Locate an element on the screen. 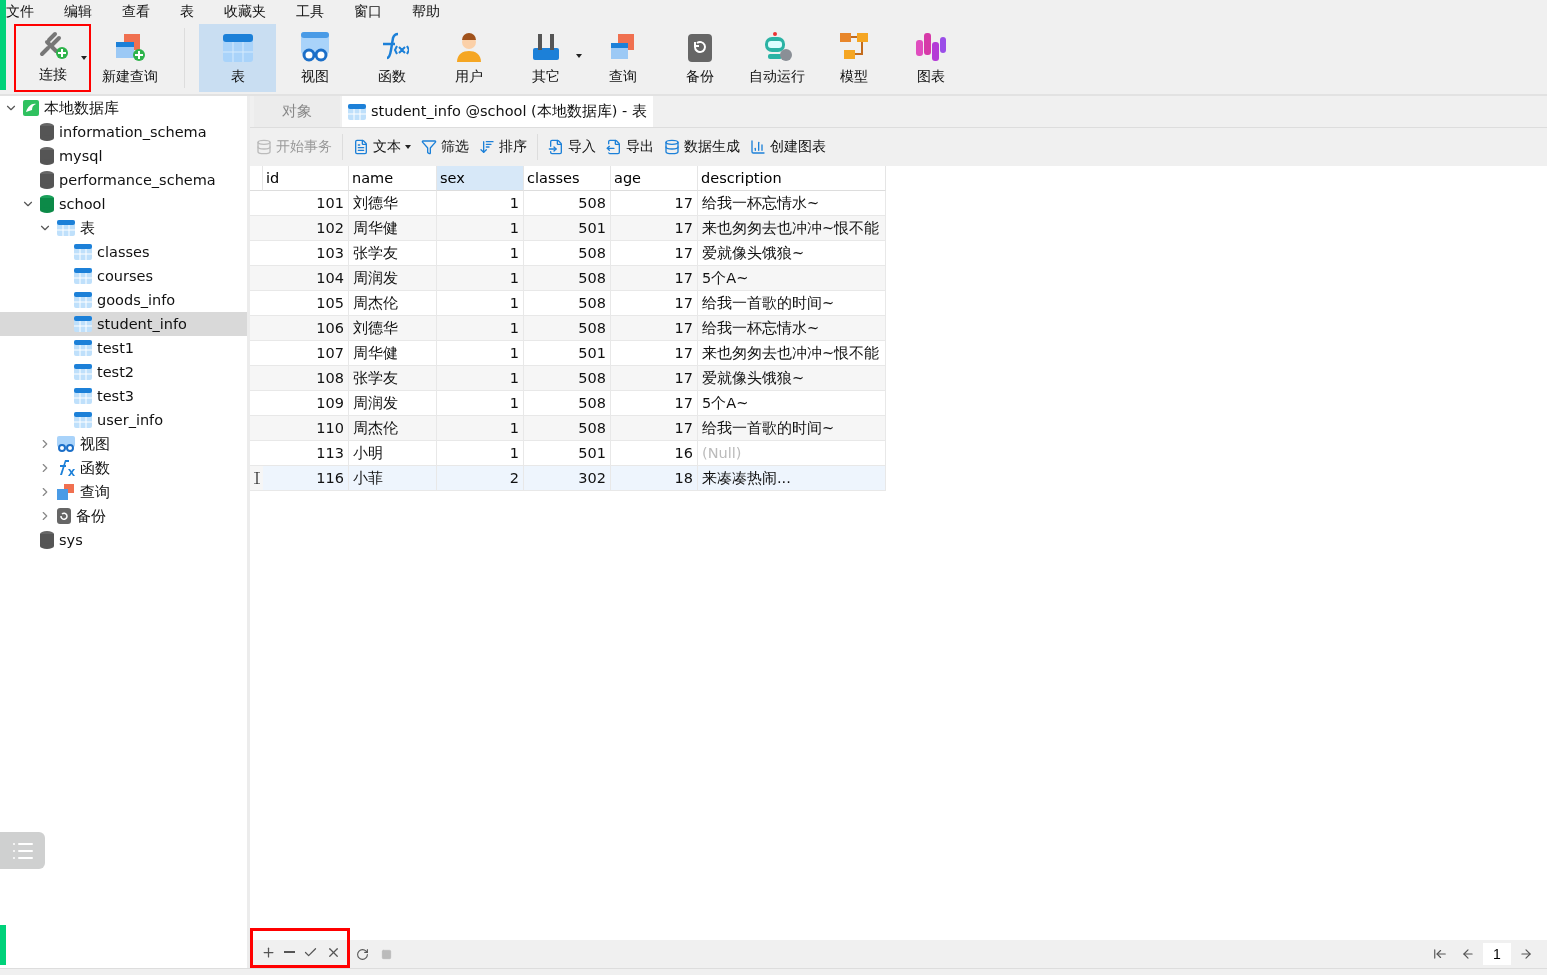 The height and width of the screenshot is (975, 1547). toolbar-button: 函数 is located at coordinates (391, 58).